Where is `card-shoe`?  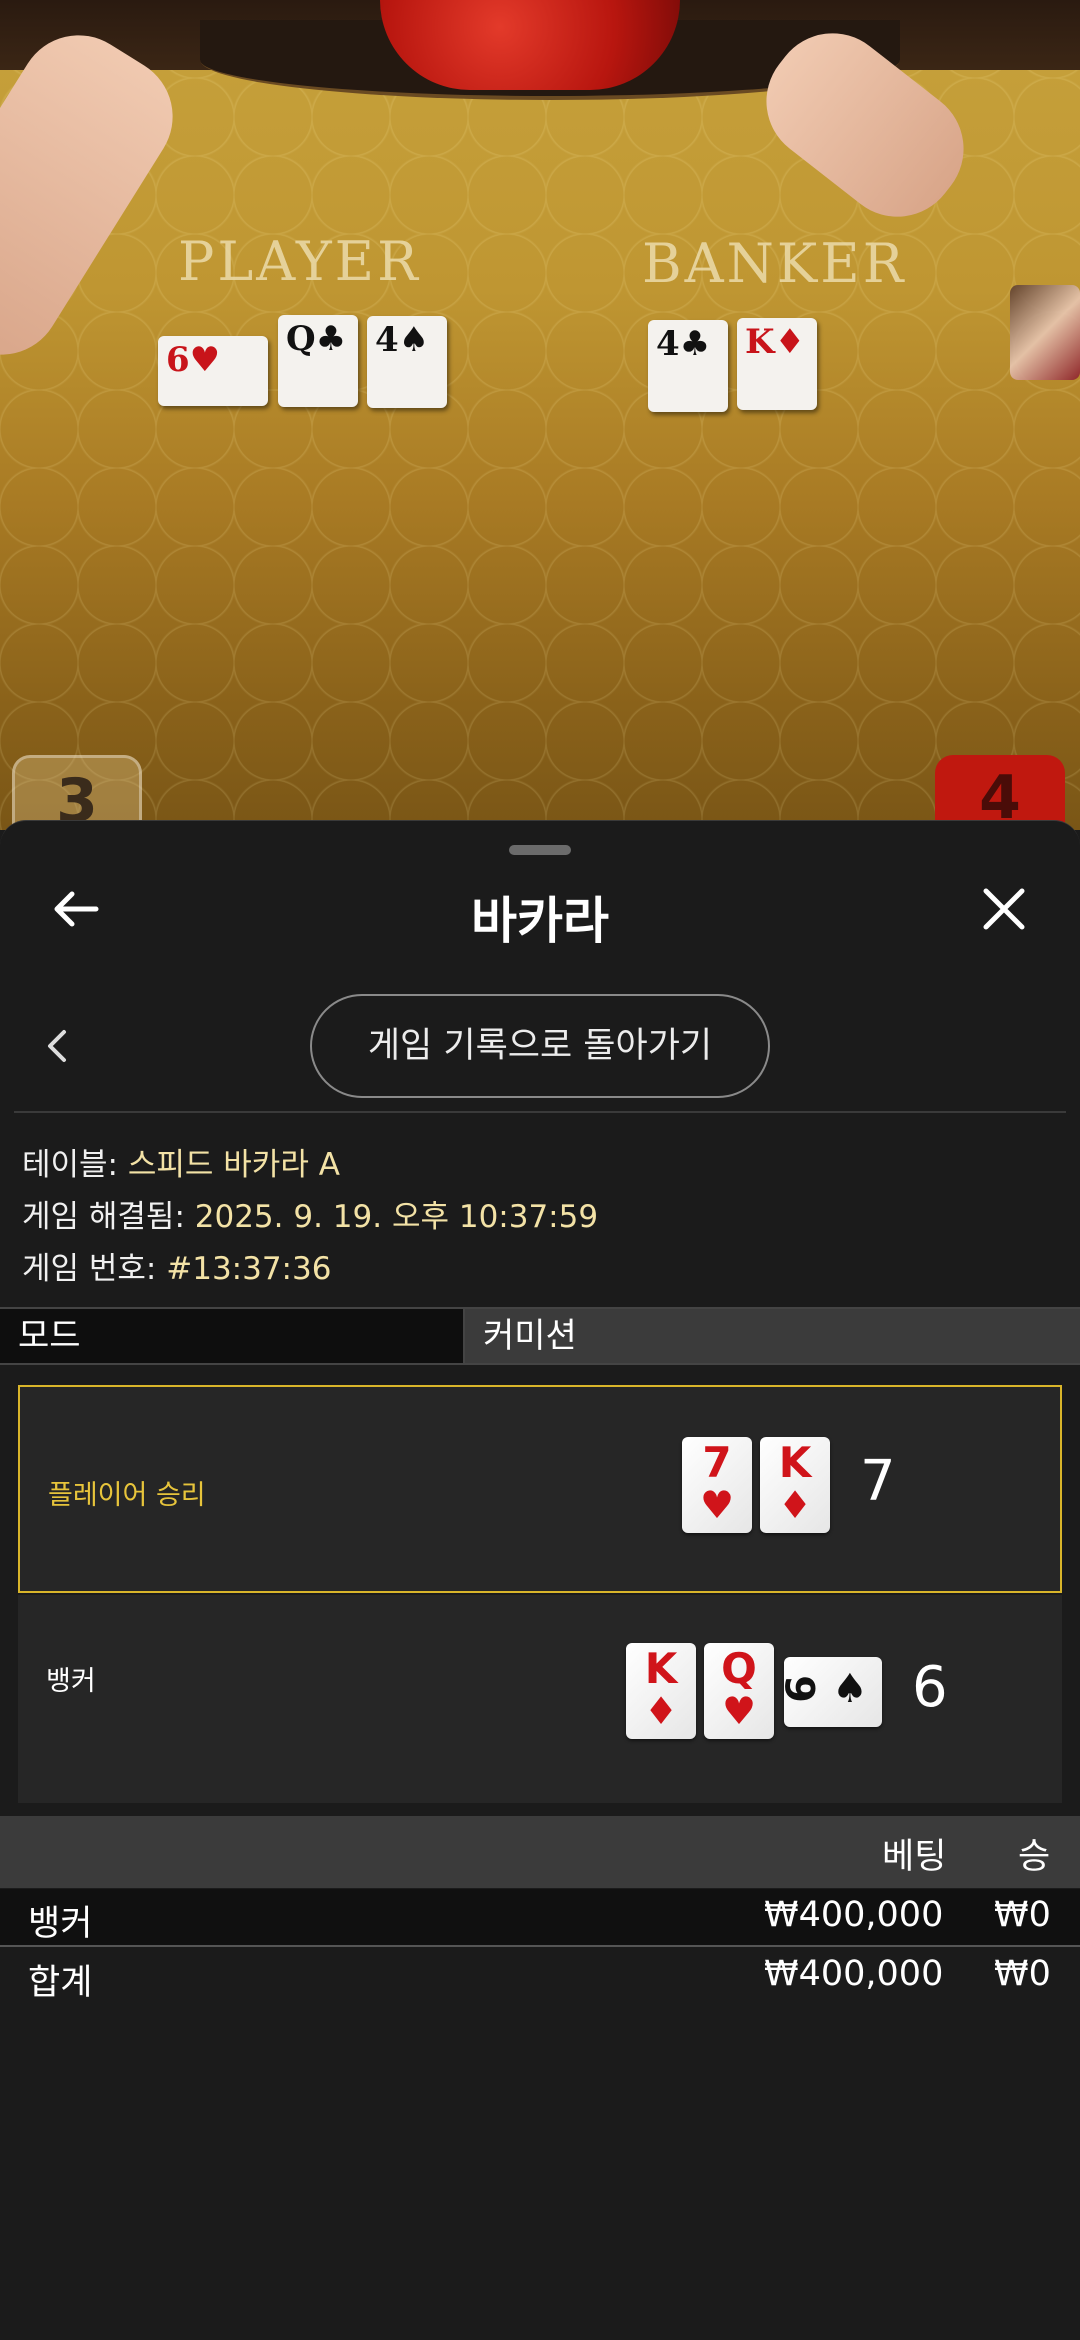 card-shoe is located at coordinates (1045, 332).